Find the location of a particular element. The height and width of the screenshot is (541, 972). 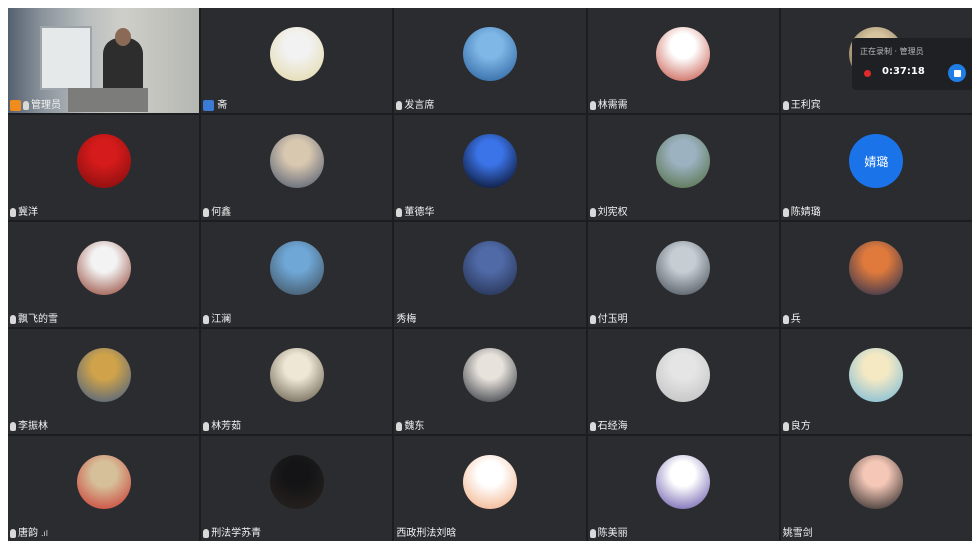

participant-name: 飘飞的雪 is located at coordinates (38, 319).